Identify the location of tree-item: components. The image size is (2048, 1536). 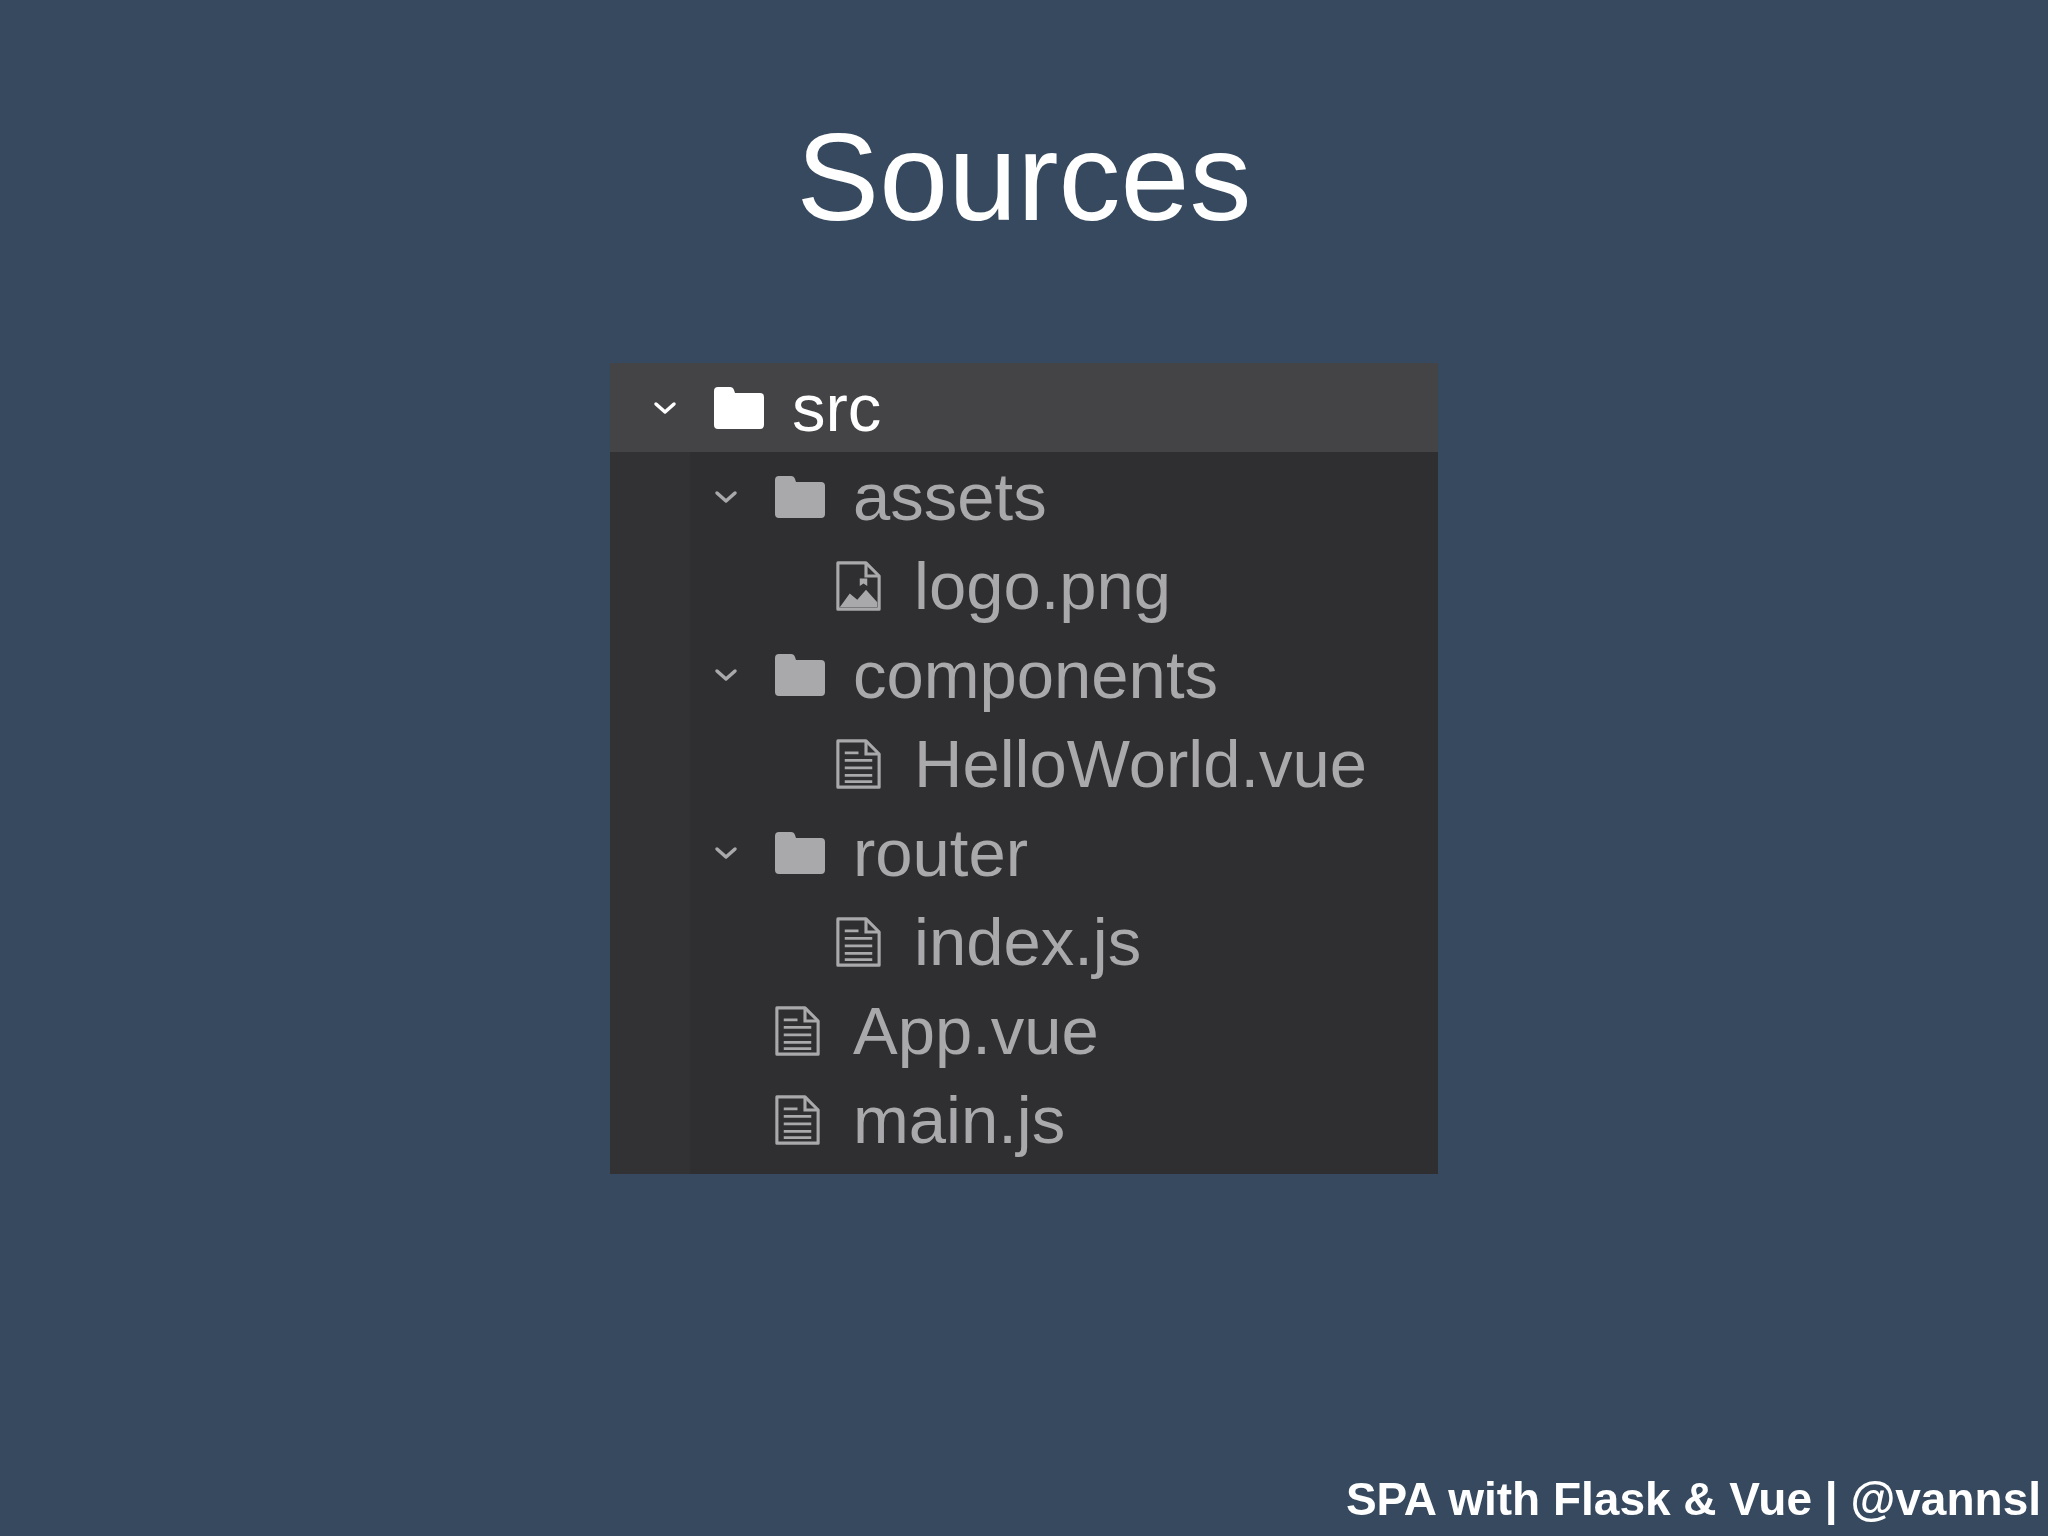
(1024, 674).